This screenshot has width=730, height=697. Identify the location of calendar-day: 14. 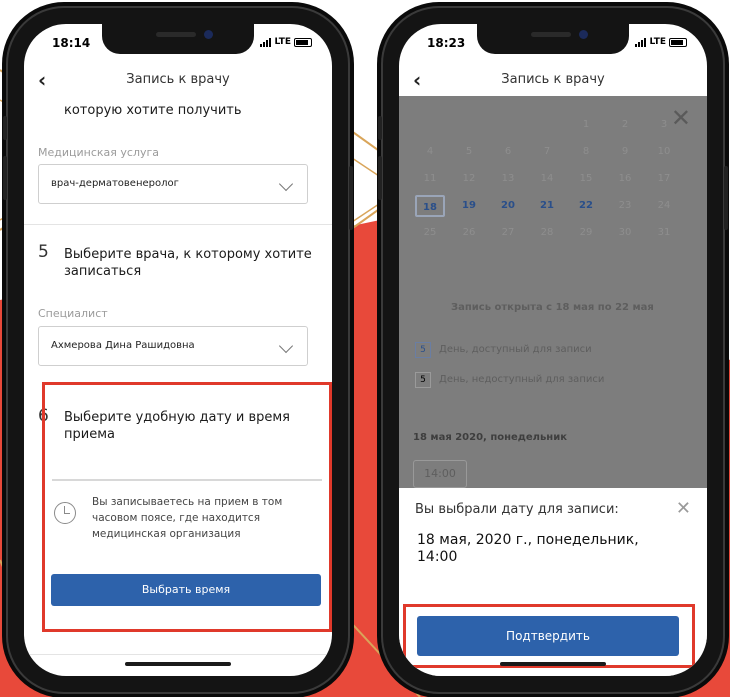
(547, 178).